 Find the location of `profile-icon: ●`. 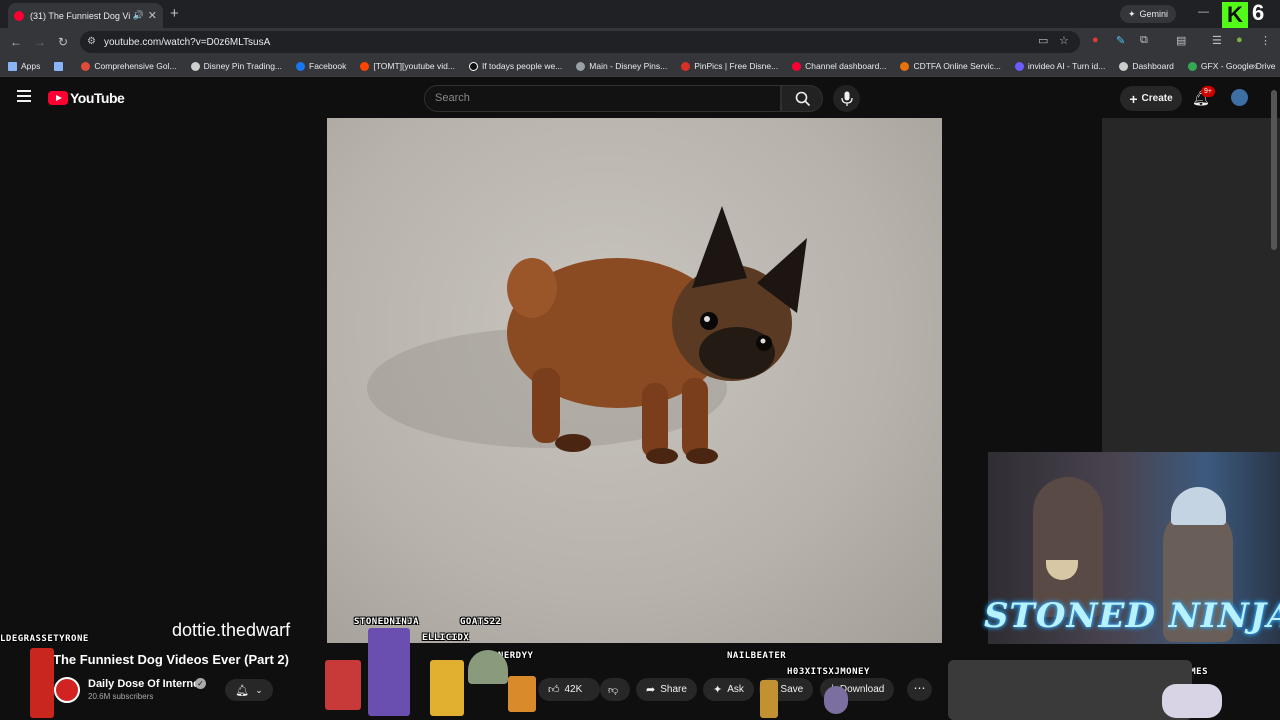

profile-icon: ● is located at coordinates (1239, 40).